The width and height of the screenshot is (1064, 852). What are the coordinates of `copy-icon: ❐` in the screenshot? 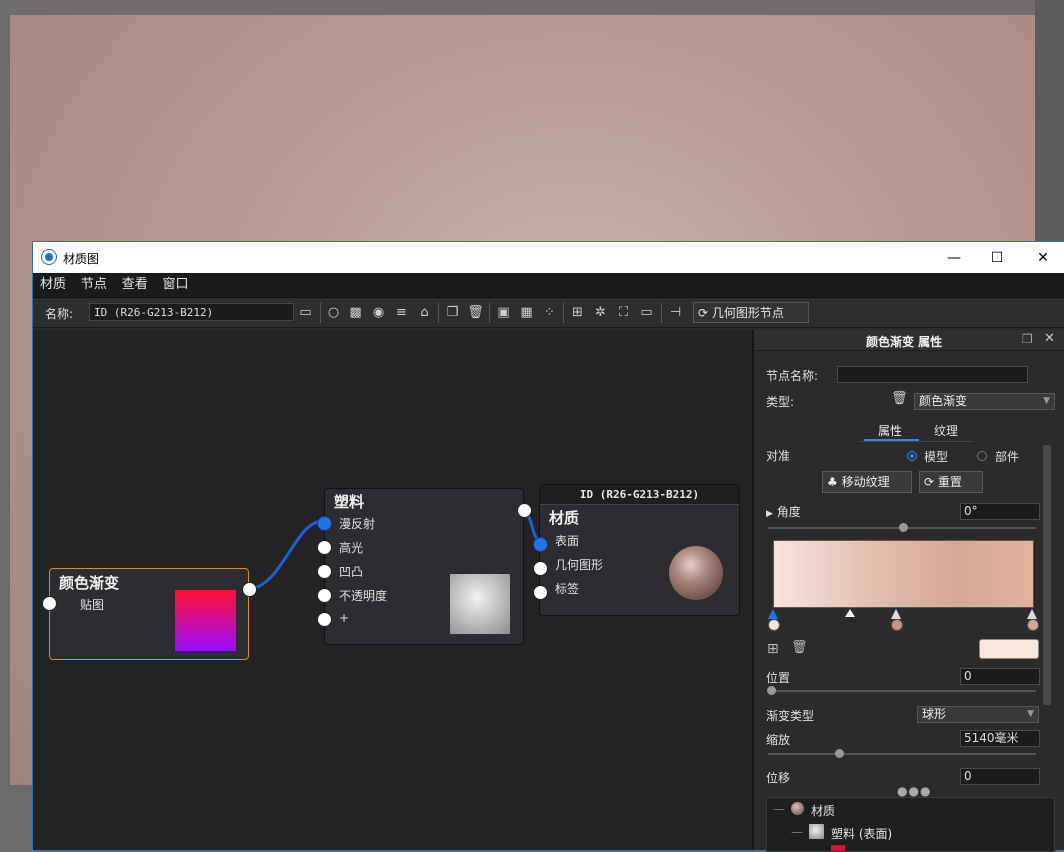 It's located at (452, 312).